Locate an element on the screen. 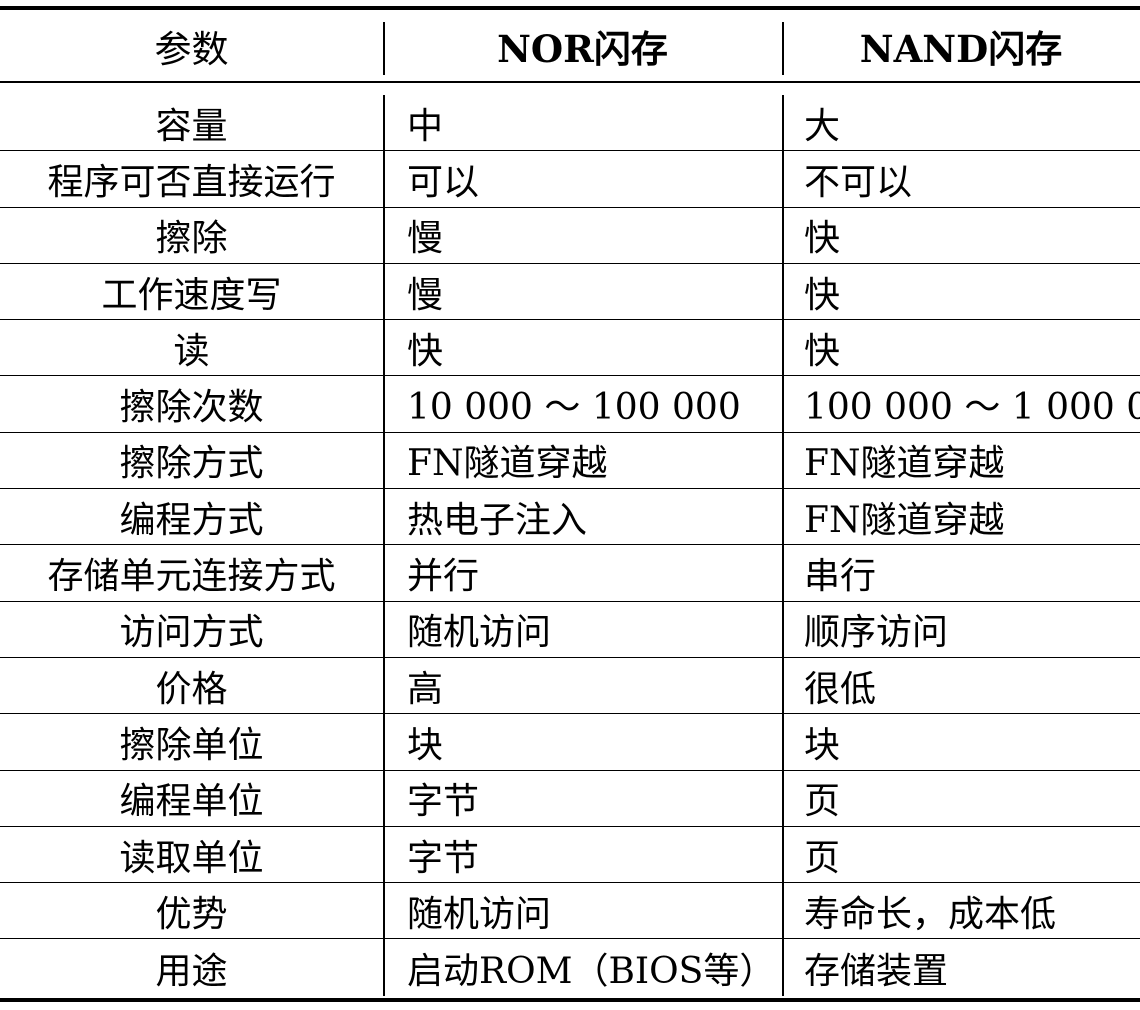 The width and height of the screenshot is (1140, 1010). param-cell: 用途 is located at coordinates (191, 971).